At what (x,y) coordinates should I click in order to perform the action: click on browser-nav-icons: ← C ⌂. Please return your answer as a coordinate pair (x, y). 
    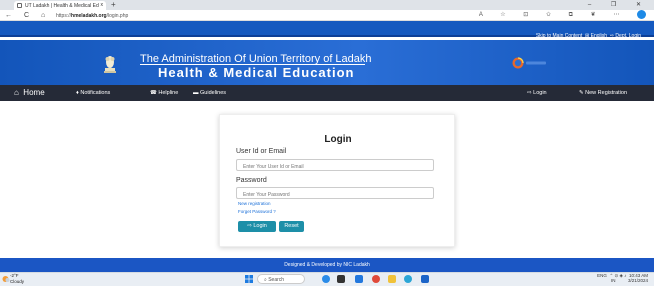
    Looking at the image, I should click on (27, 15).